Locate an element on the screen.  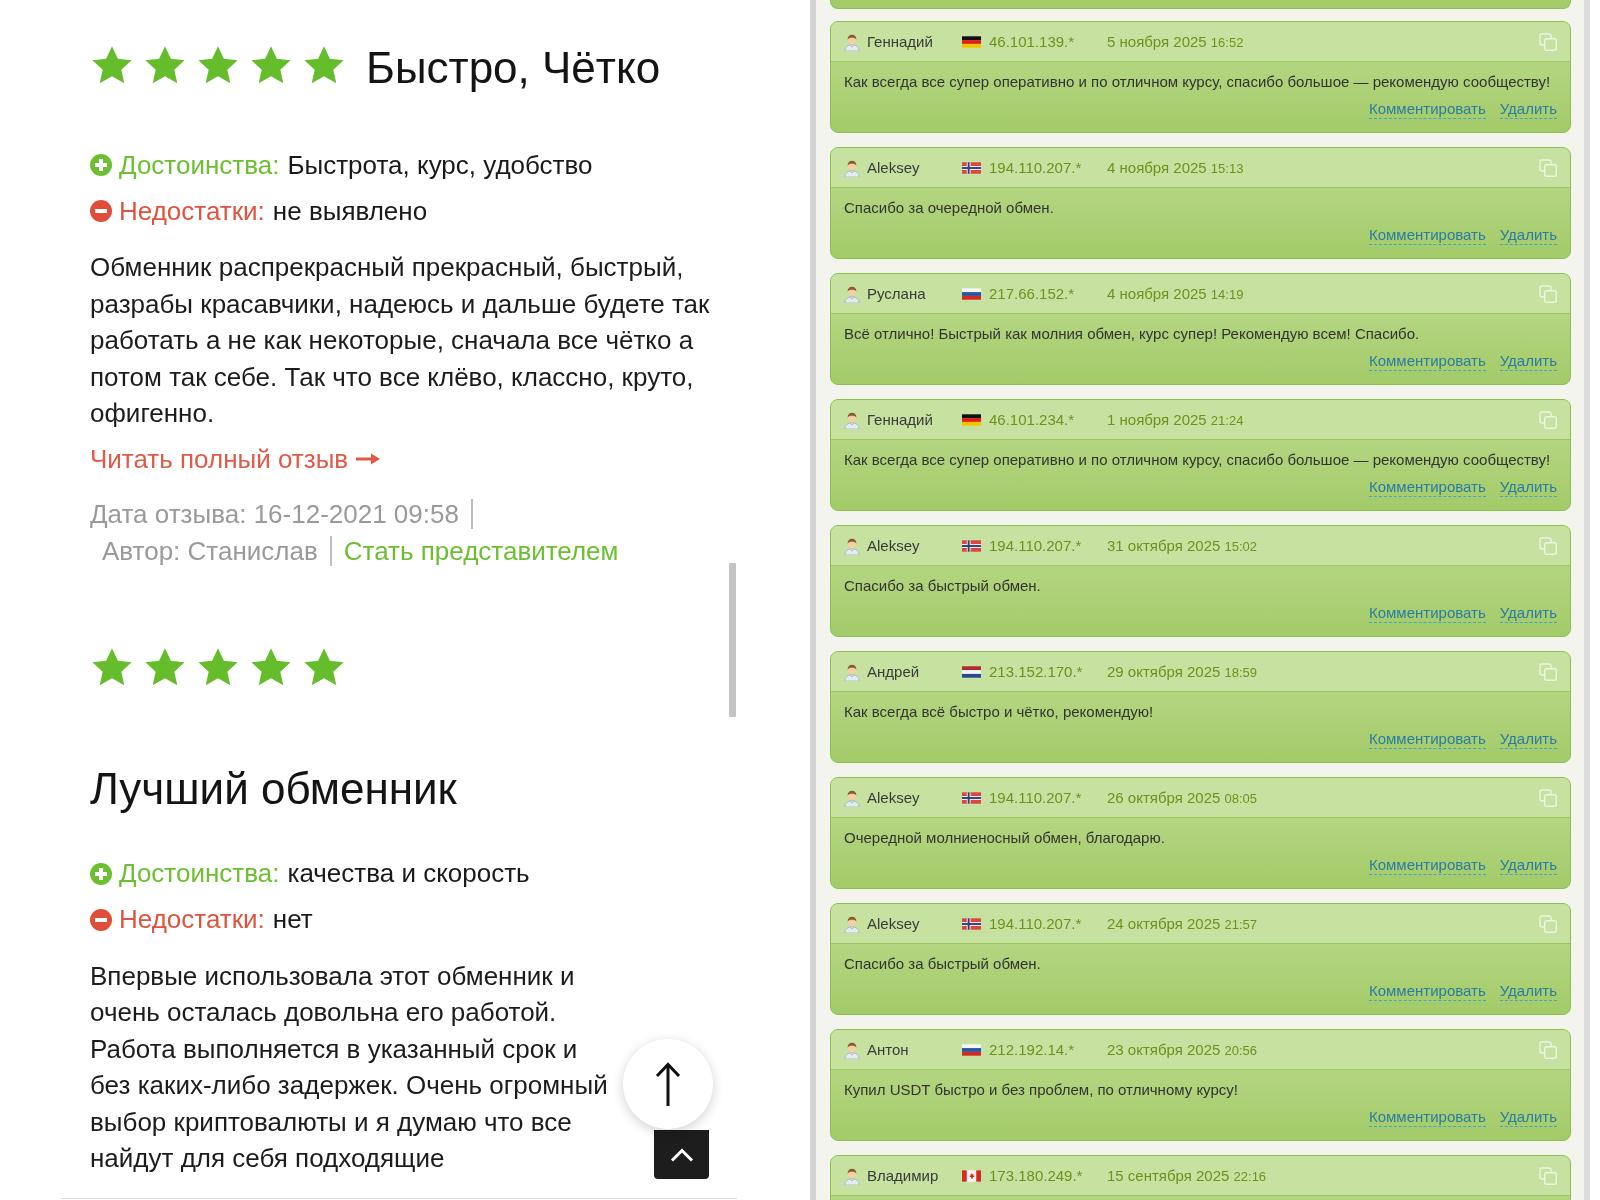
arrow-right-icon is located at coordinates (368, 458).